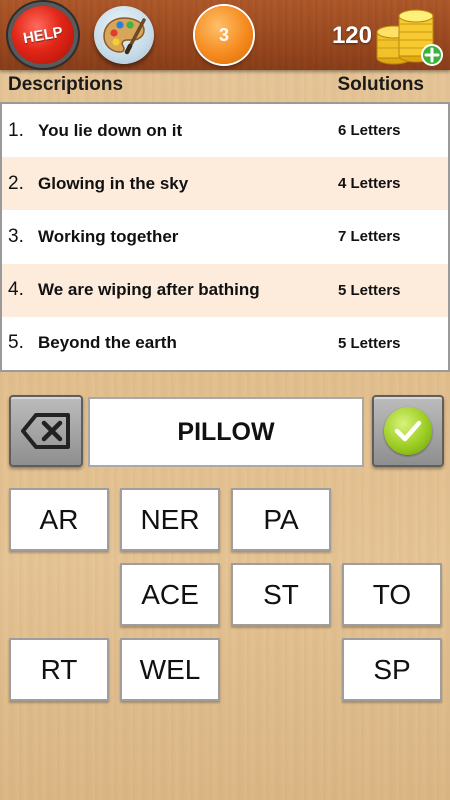 The height and width of the screenshot is (800, 450). Describe the element at coordinates (225, 130) in the screenshot. I see `clue-row: 1. You lie down on it 6 Letters` at that location.